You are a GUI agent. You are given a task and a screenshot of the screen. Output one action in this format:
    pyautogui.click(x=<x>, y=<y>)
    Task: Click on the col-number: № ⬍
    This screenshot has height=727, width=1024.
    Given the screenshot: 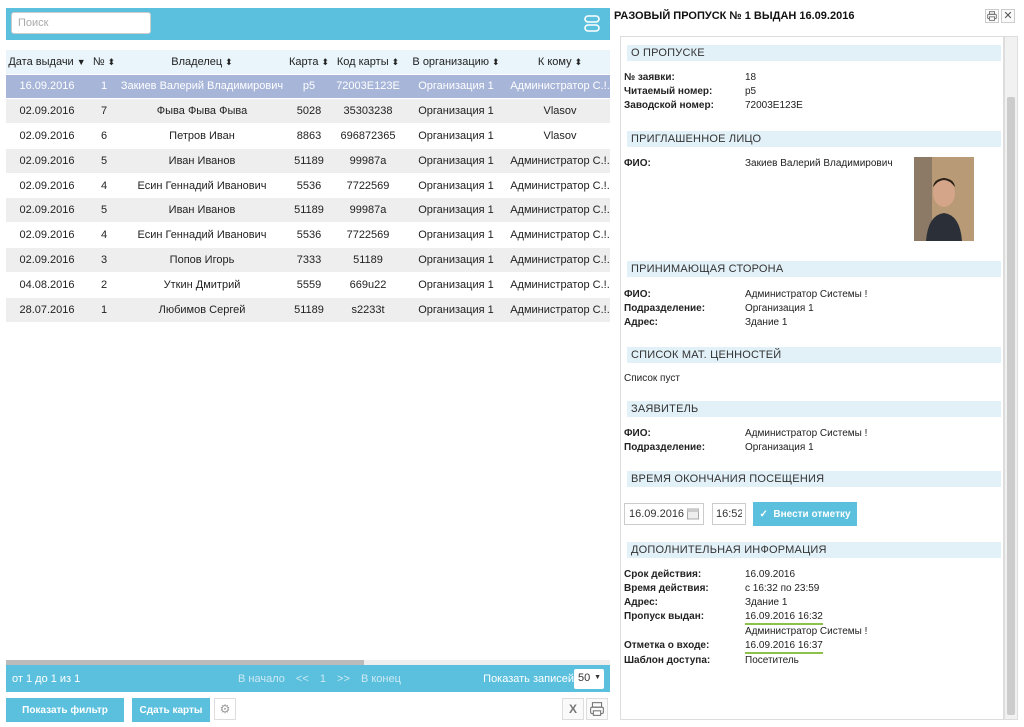 What is the action you would take?
    pyautogui.click(x=104, y=62)
    